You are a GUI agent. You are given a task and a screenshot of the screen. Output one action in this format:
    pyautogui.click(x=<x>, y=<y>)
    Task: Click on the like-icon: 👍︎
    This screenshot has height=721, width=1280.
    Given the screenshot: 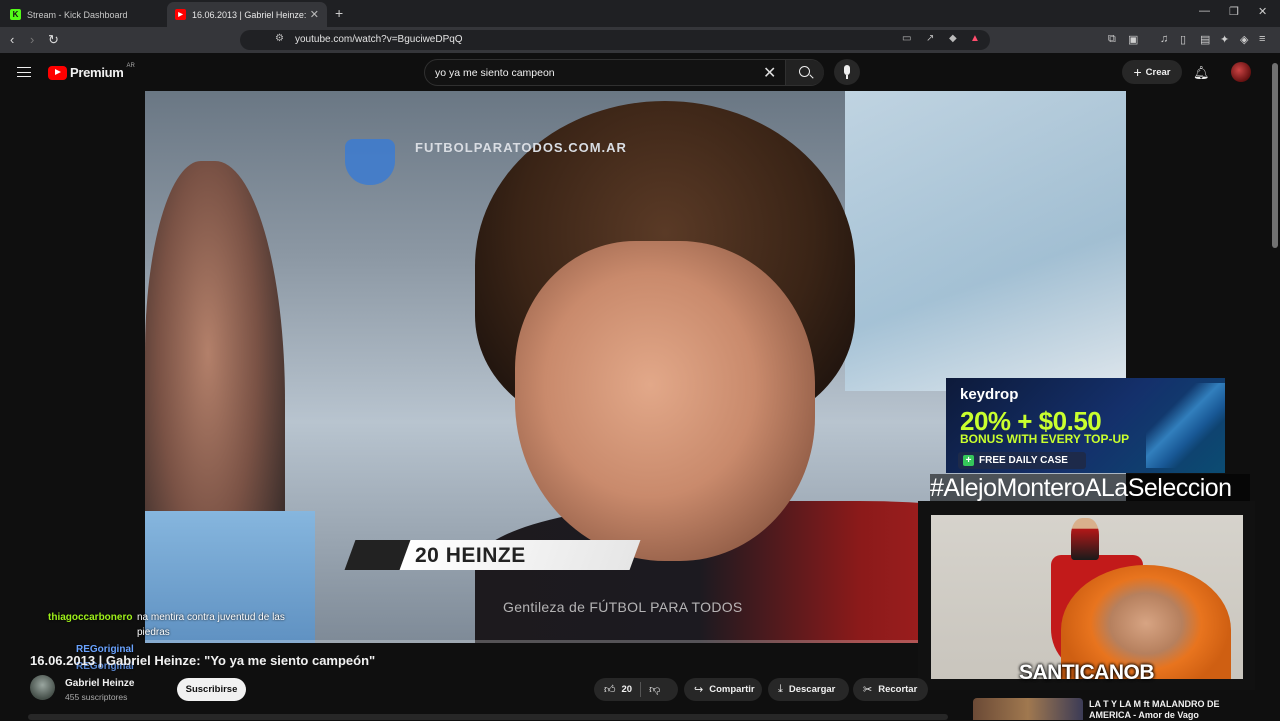 What is the action you would take?
    pyautogui.click(x=610, y=689)
    